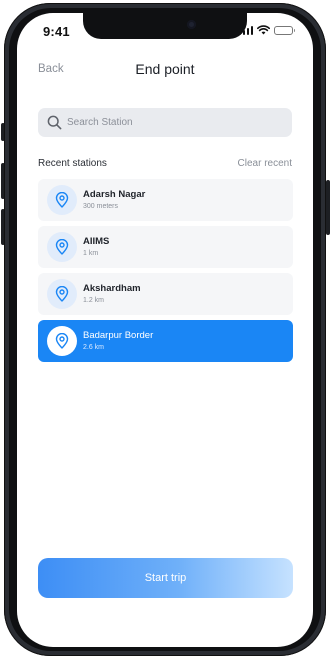 This screenshot has width=331, height=660. What do you see at coordinates (94, 300) in the screenshot?
I see `station-distance: 1.2 km` at bounding box center [94, 300].